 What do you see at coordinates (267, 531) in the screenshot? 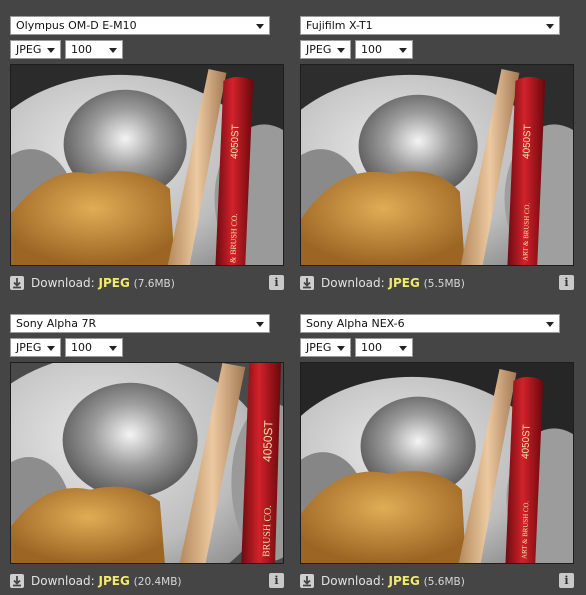
I see `pencil-brand-label: BRUSH CO.` at bounding box center [267, 531].